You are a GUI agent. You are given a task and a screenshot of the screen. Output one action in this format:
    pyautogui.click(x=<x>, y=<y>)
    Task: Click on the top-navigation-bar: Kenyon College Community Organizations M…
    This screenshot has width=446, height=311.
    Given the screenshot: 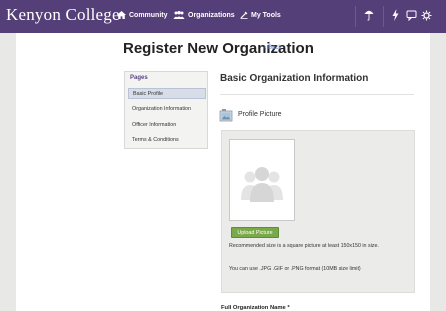 What is the action you would take?
    pyautogui.click(x=223, y=16)
    